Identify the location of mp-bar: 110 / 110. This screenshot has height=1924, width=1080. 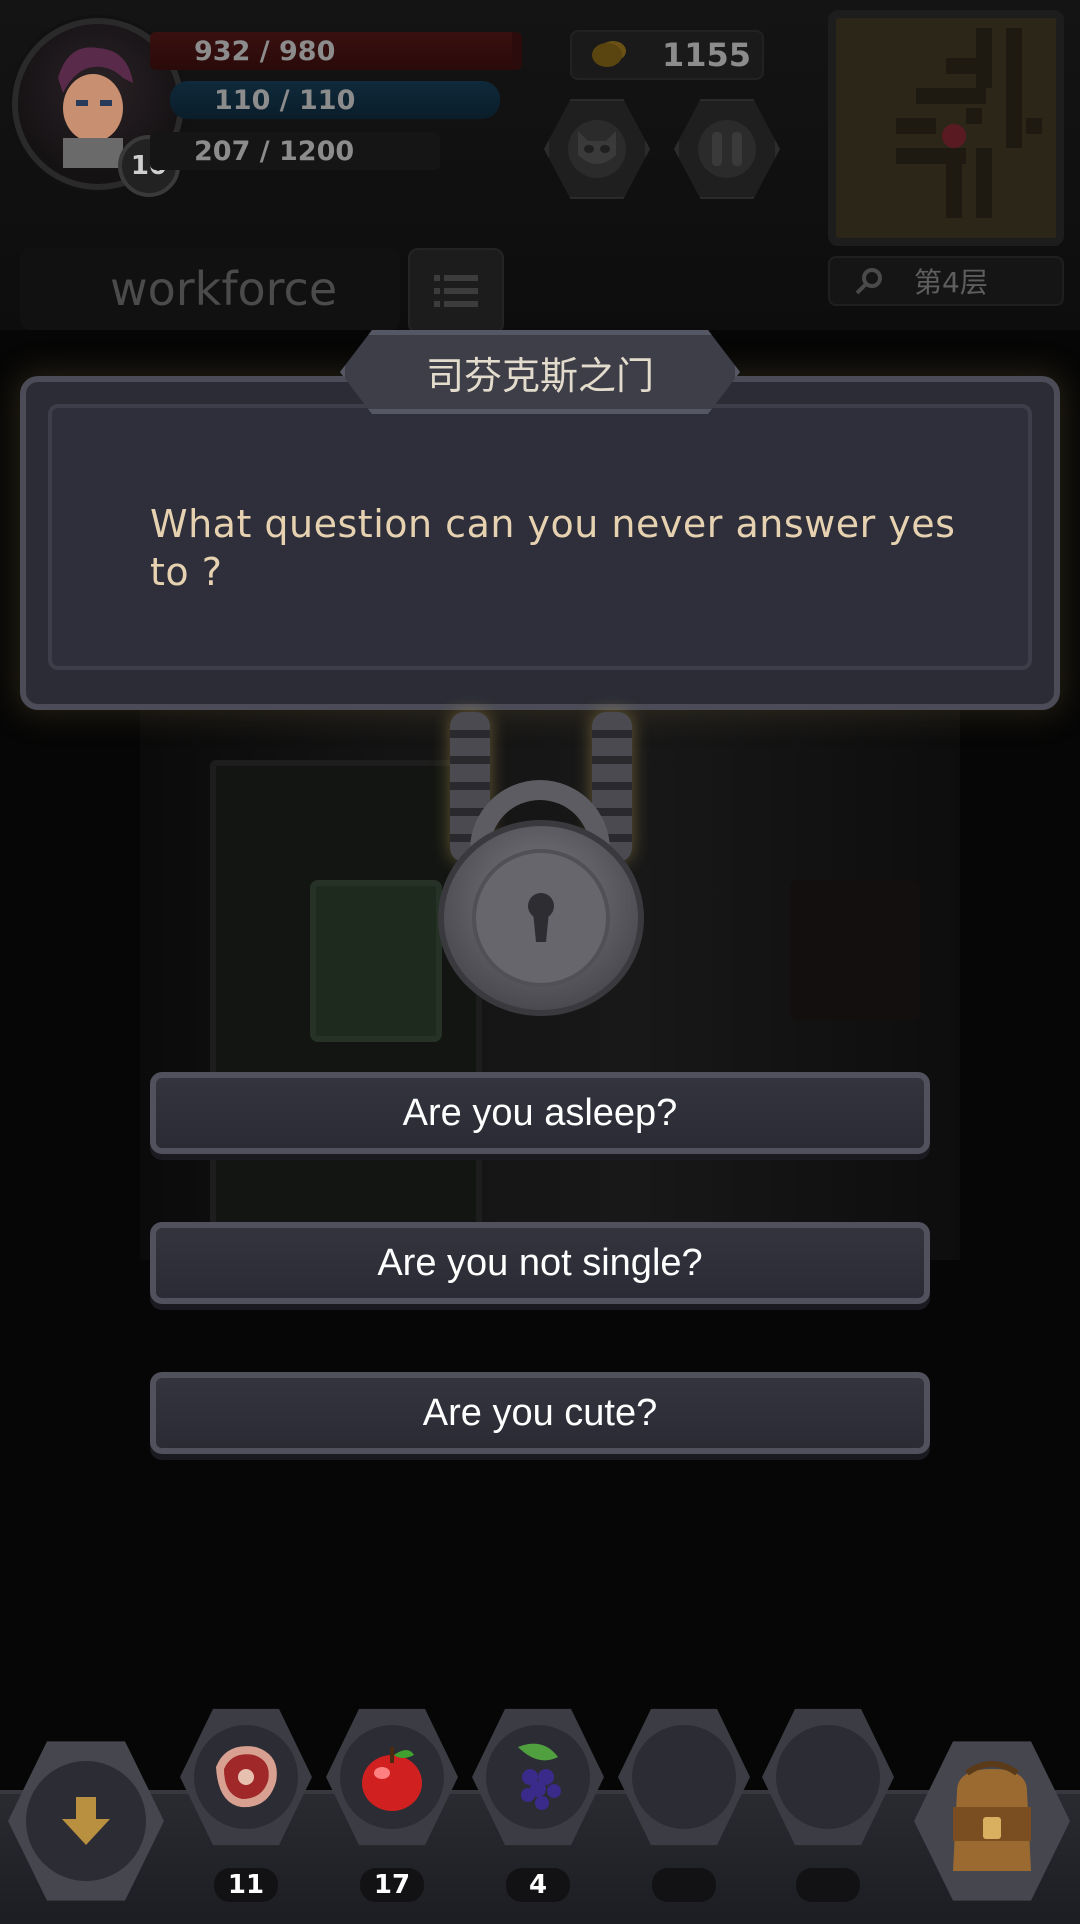
(335, 100).